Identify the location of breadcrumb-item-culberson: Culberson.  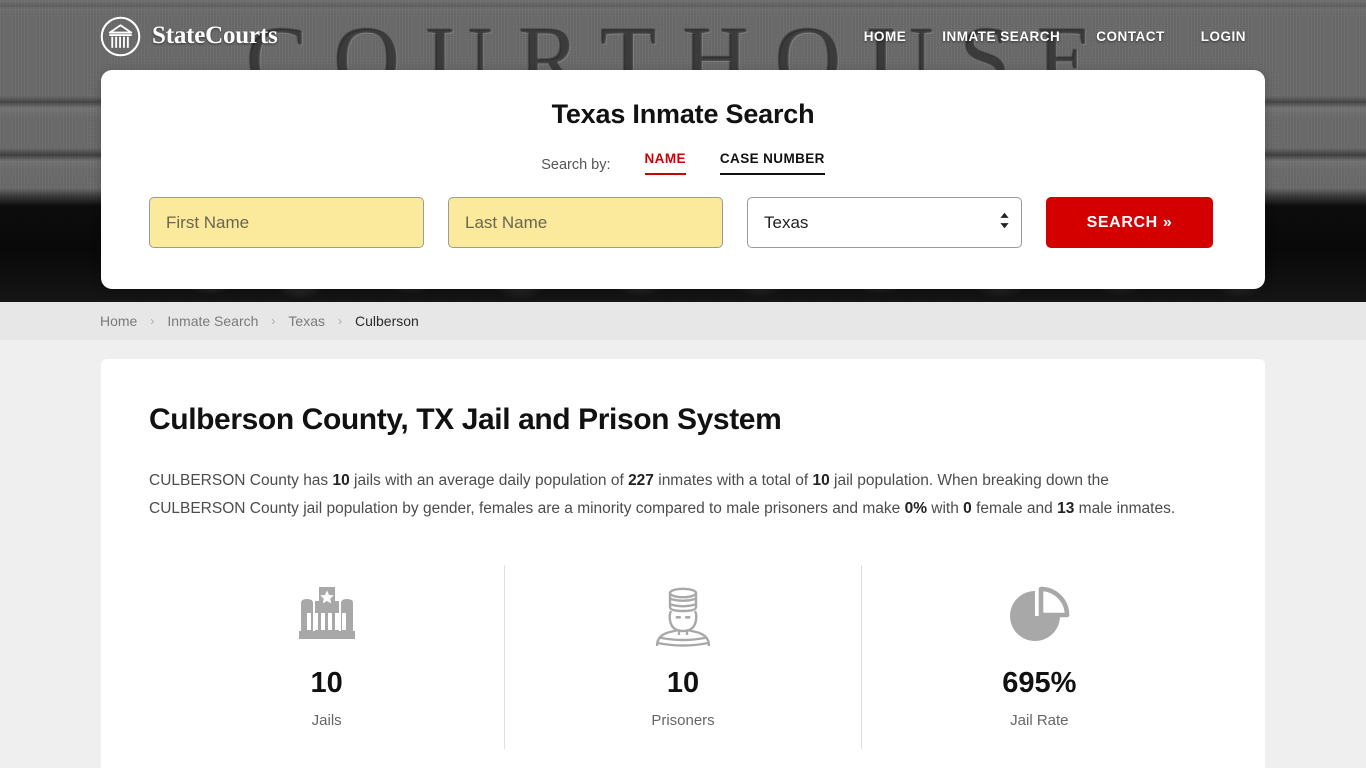
(387, 321).